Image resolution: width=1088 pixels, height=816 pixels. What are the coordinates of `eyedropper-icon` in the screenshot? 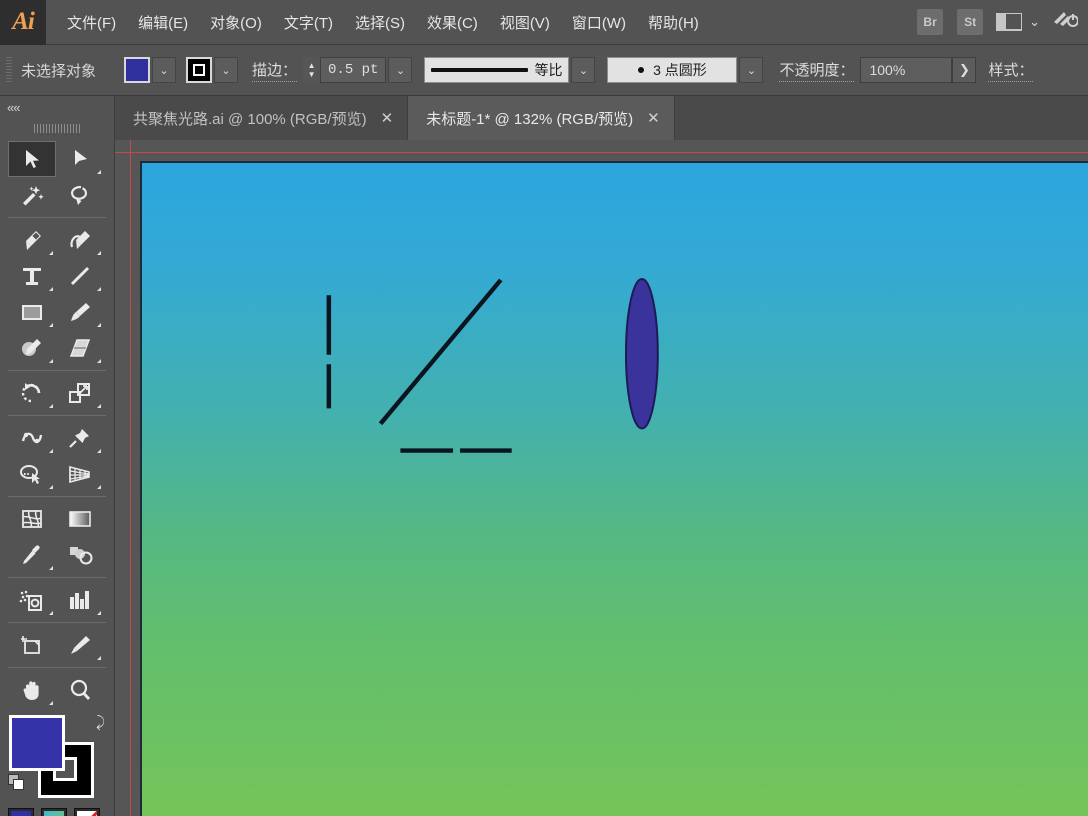 It's located at (32, 555).